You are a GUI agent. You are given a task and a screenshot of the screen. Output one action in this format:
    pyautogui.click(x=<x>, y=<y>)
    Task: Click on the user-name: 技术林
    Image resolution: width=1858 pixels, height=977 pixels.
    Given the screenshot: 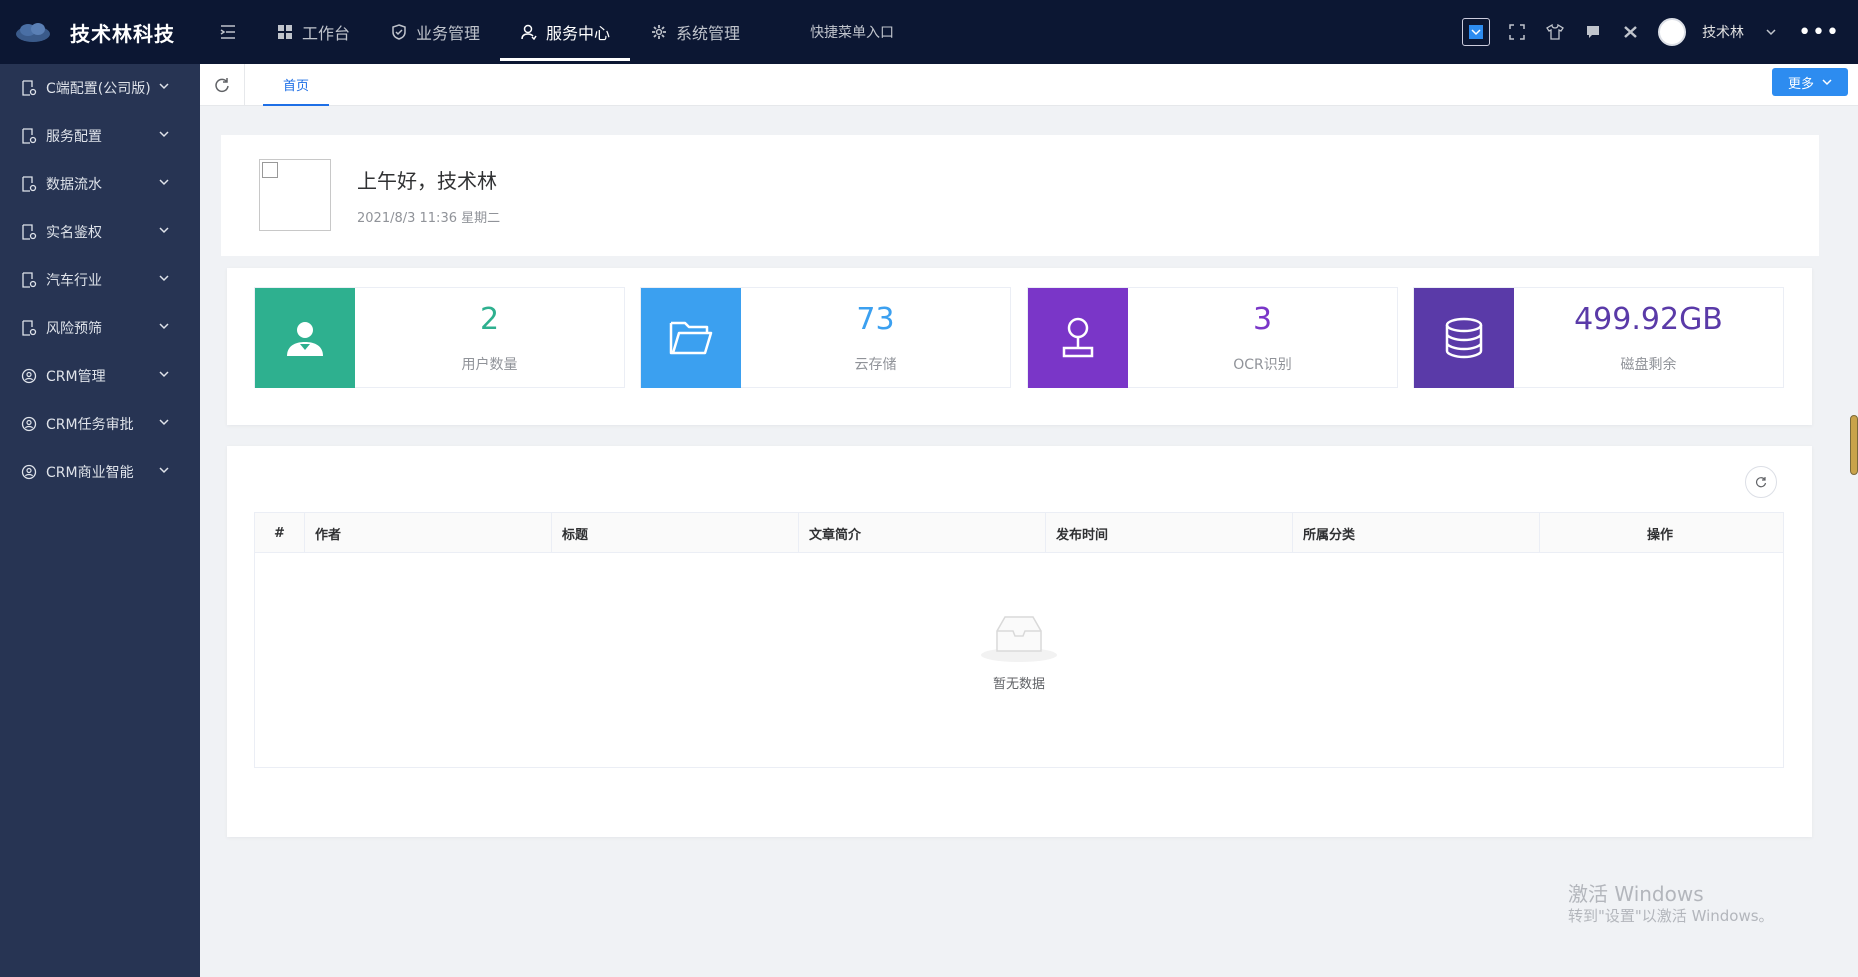 What is the action you would take?
    pyautogui.click(x=1723, y=32)
    